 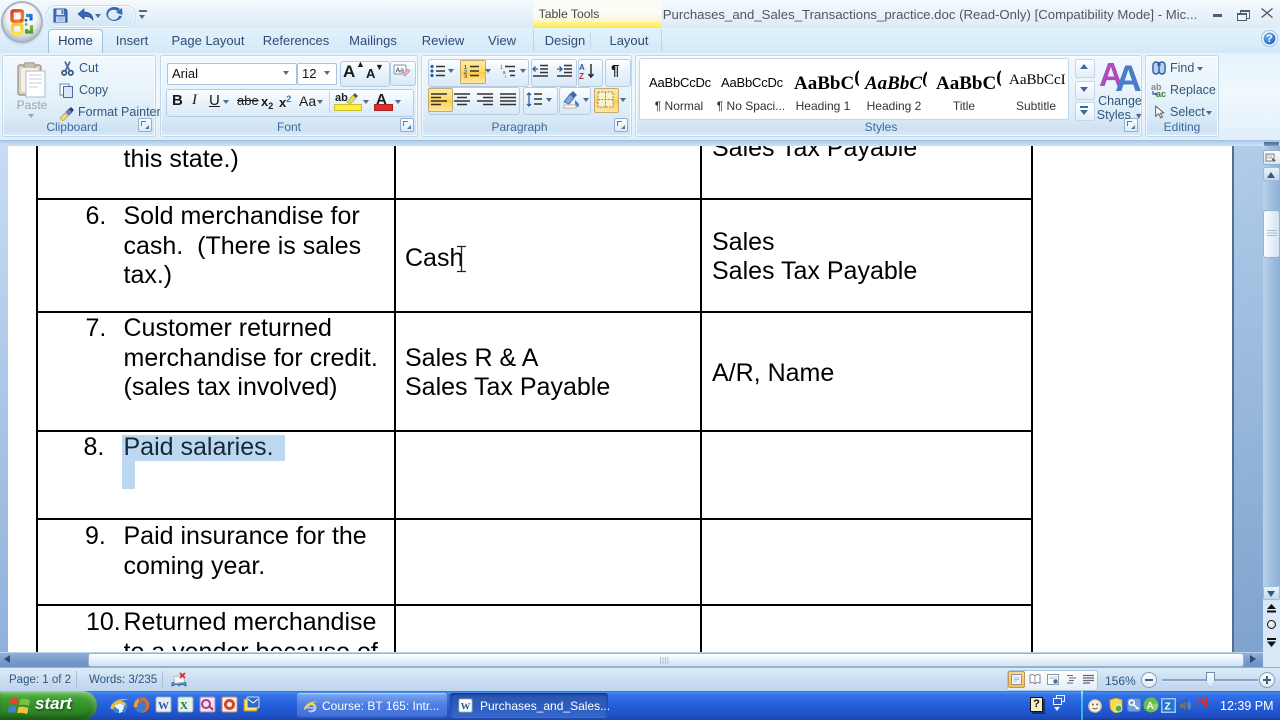 What do you see at coordinates (465, 77) in the screenshot?
I see `svg-text: 3` at bounding box center [465, 77].